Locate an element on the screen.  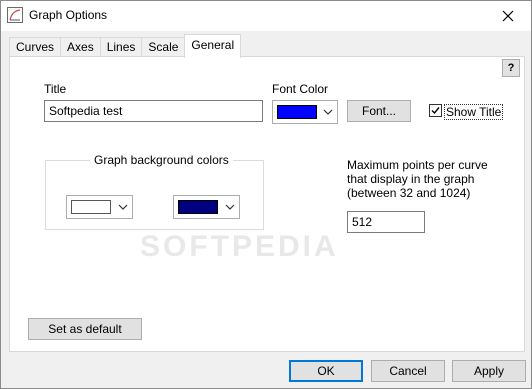
tab-lines: Lines is located at coordinates (121, 47).